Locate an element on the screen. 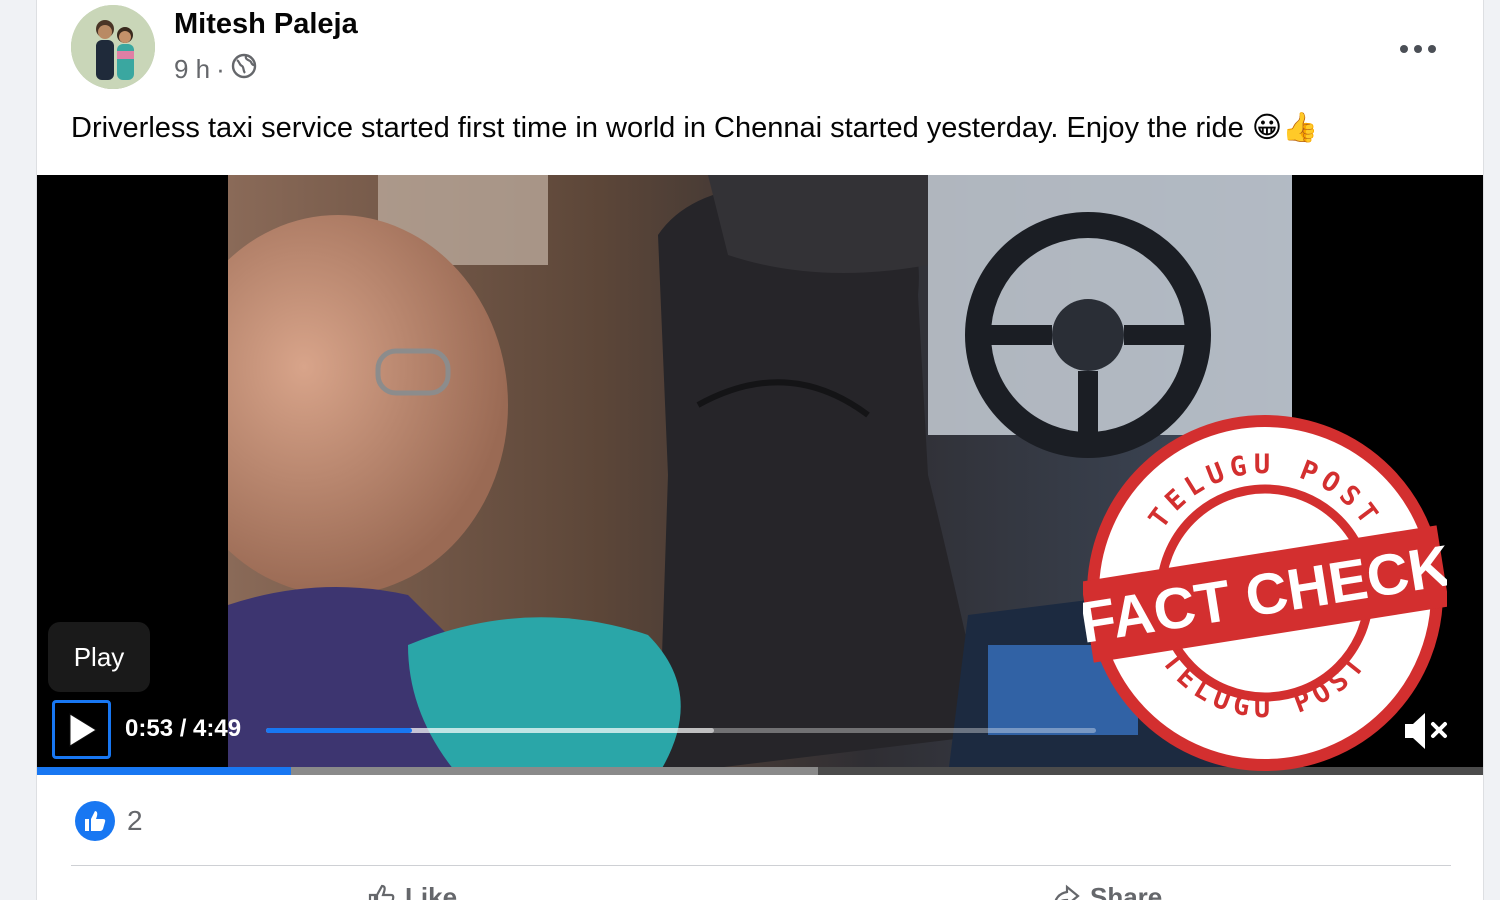 This screenshot has height=900, width=1500. play-button is located at coordinates (81, 729).